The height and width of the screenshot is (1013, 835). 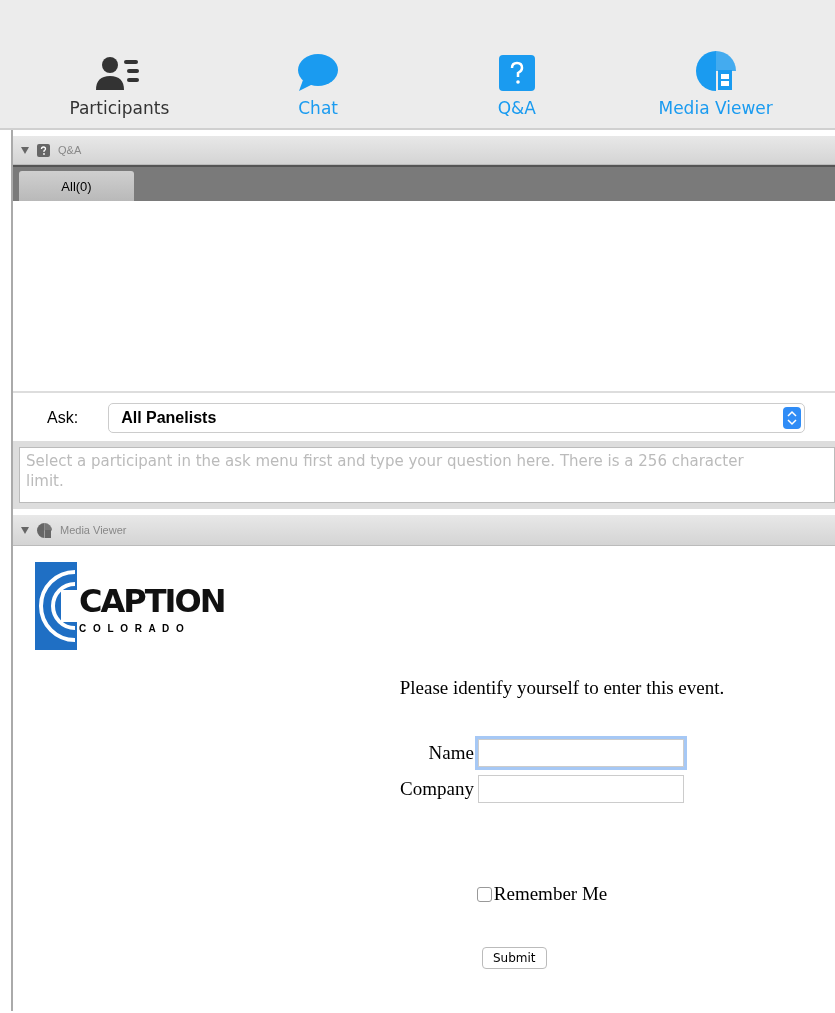 What do you see at coordinates (427, 475) in the screenshot?
I see `question-input: Select a participant in the ask menu first and type your question here. There is a 256 character limit.` at bounding box center [427, 475].